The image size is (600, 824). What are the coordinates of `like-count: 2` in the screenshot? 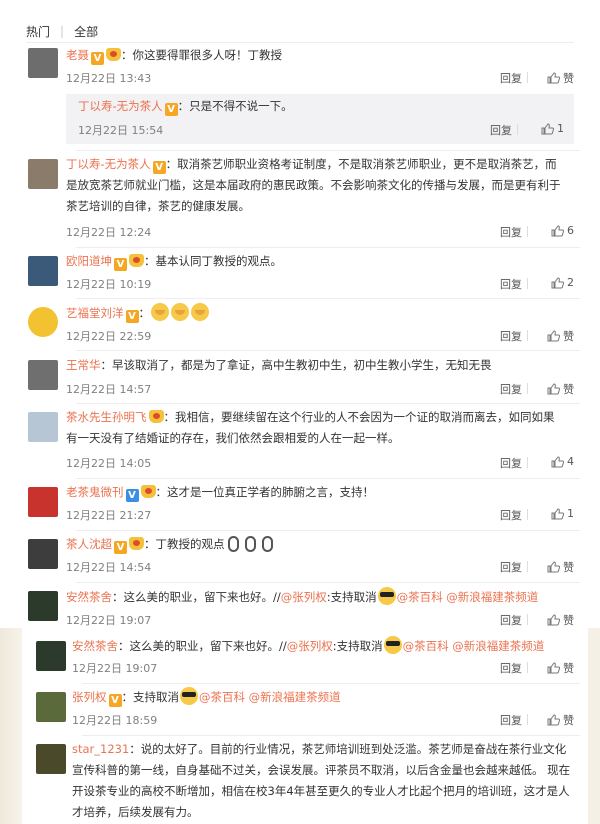 It's located at (570, 282).